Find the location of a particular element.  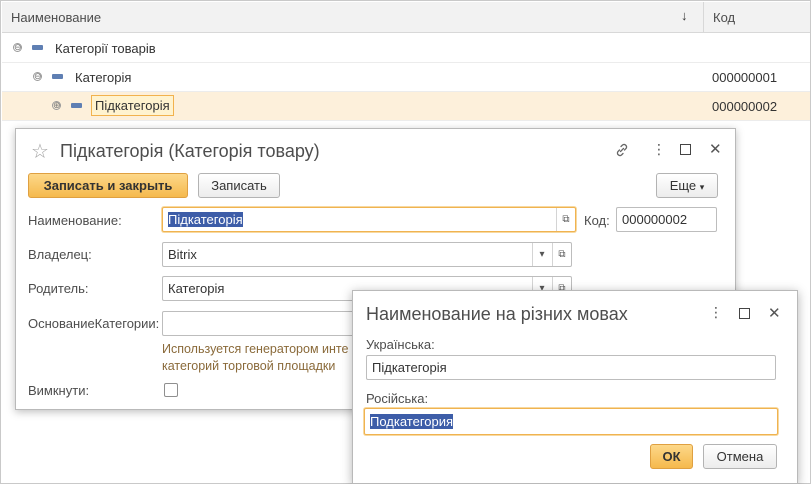

expand-icon: ⊕ is located at coordinates (56, 105).